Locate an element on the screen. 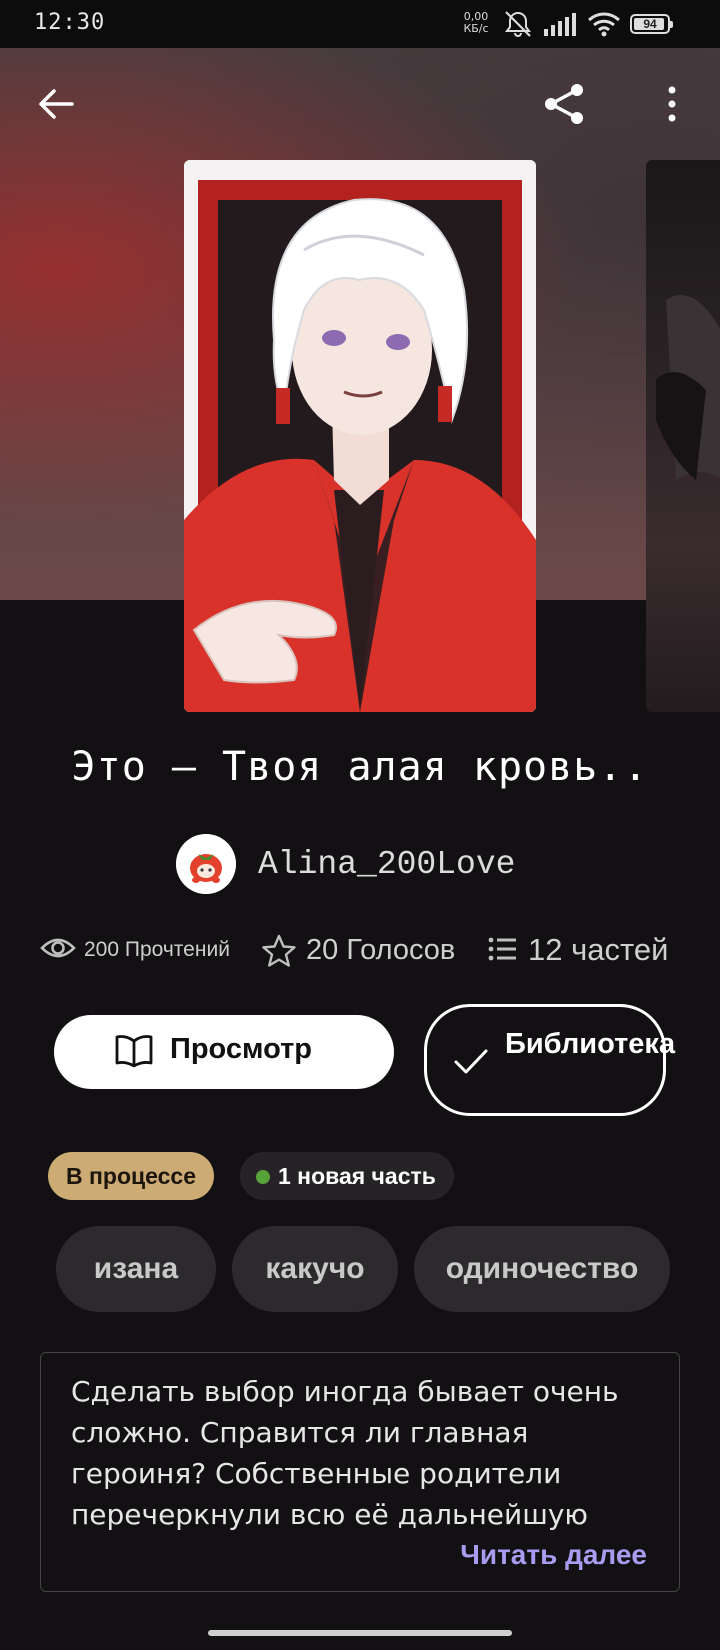 This screenshot has width=720, height=1650. network-speed: 0,00 КБ/с is located at coordinates (476, 23).